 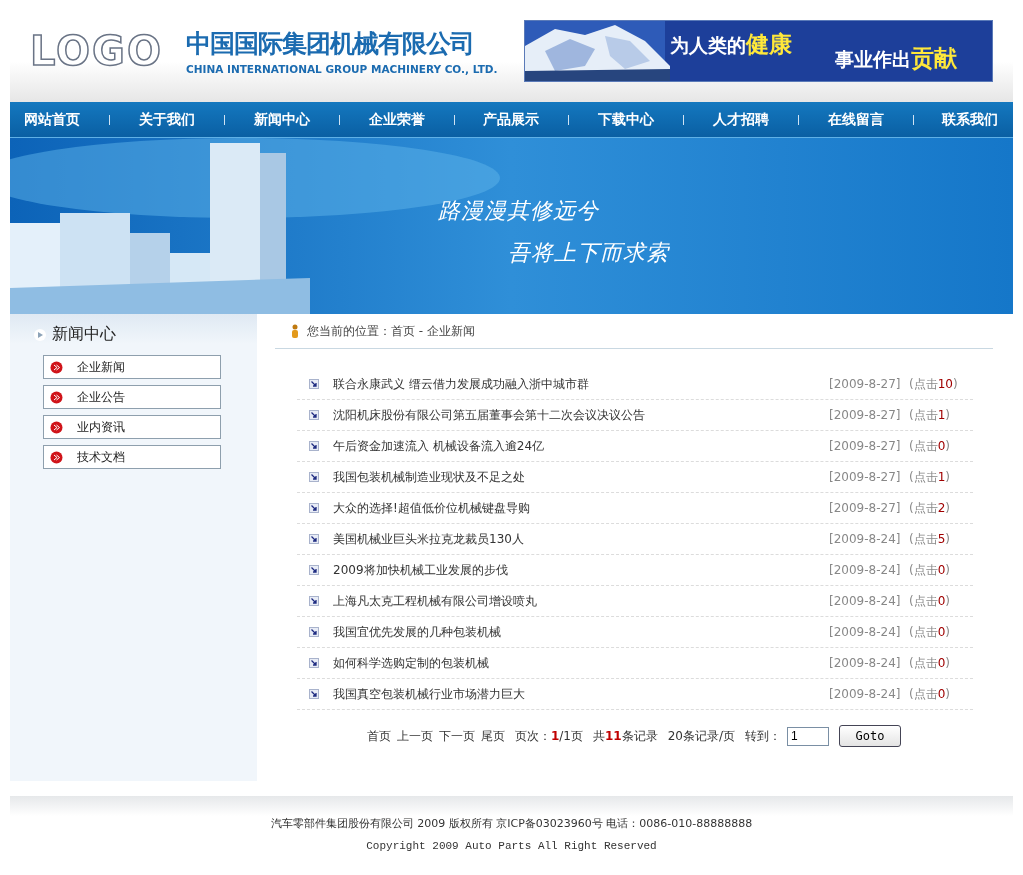 I want to click on footer-text: Copyright 2009 Auto Parts All Right Reserved, so click(x=511, y=846).